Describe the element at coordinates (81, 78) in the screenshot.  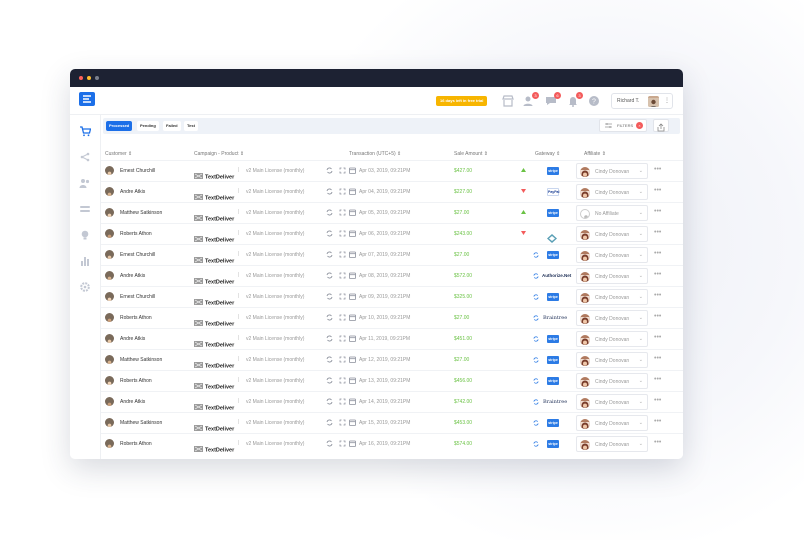
I see `close-dot` at that location.